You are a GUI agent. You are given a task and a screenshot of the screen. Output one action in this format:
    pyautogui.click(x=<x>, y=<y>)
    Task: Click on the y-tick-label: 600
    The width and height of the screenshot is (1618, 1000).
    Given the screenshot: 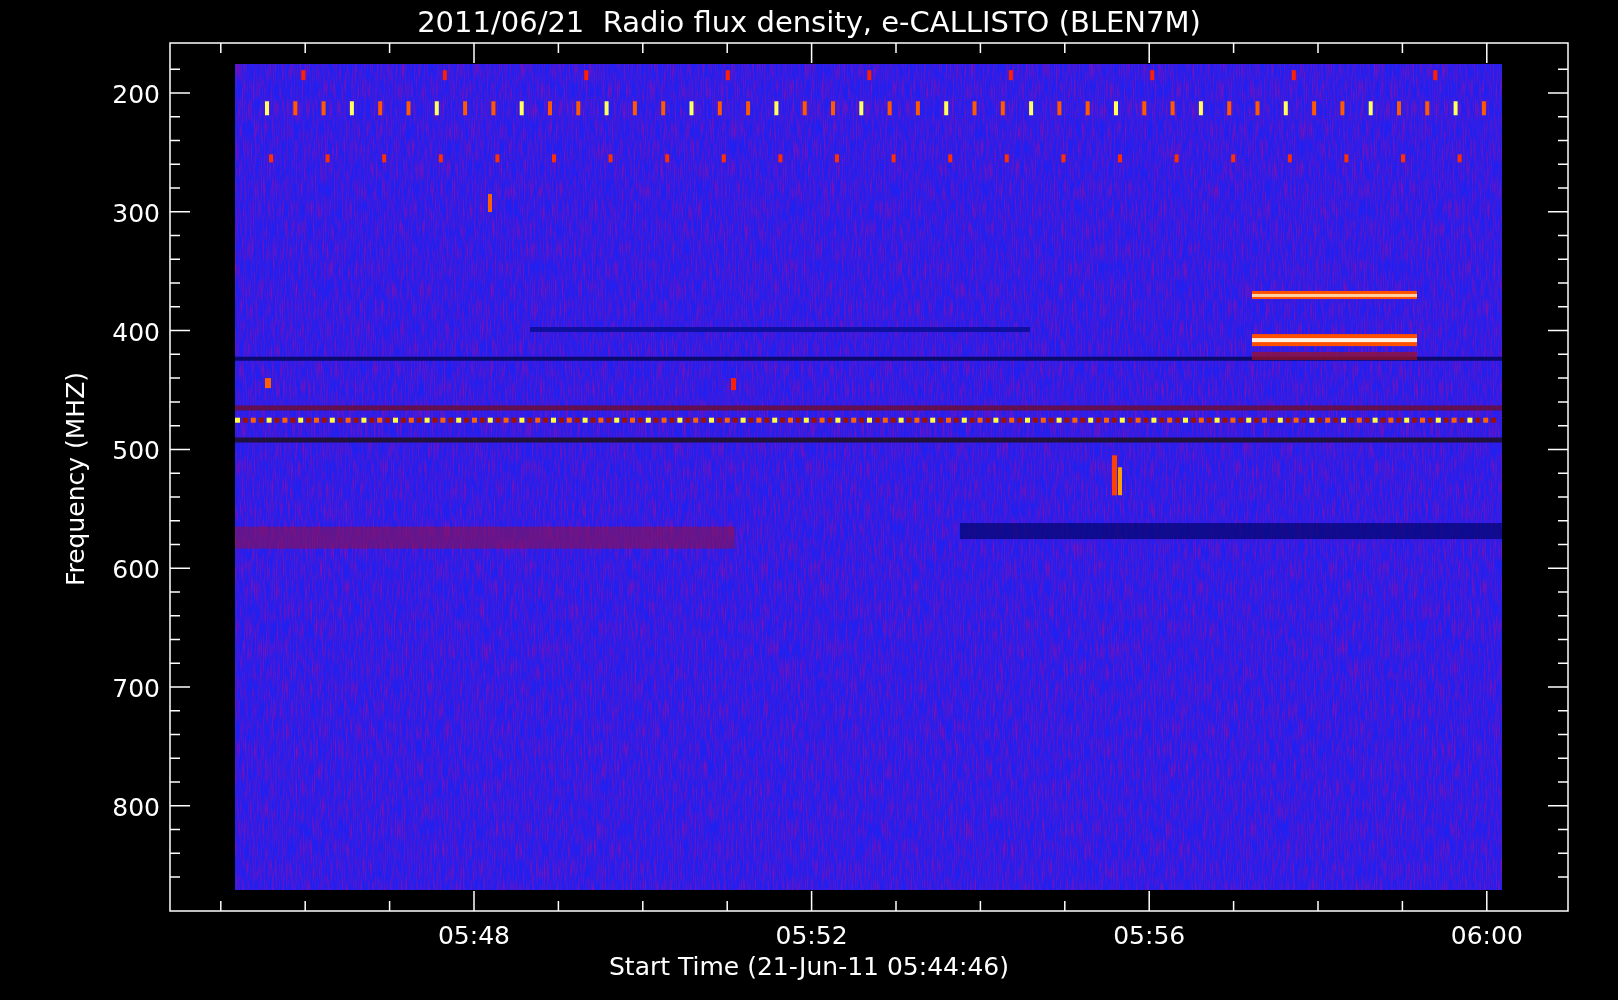 What is the action you would take?
    pyautogui.click(x=136, y=570)
    